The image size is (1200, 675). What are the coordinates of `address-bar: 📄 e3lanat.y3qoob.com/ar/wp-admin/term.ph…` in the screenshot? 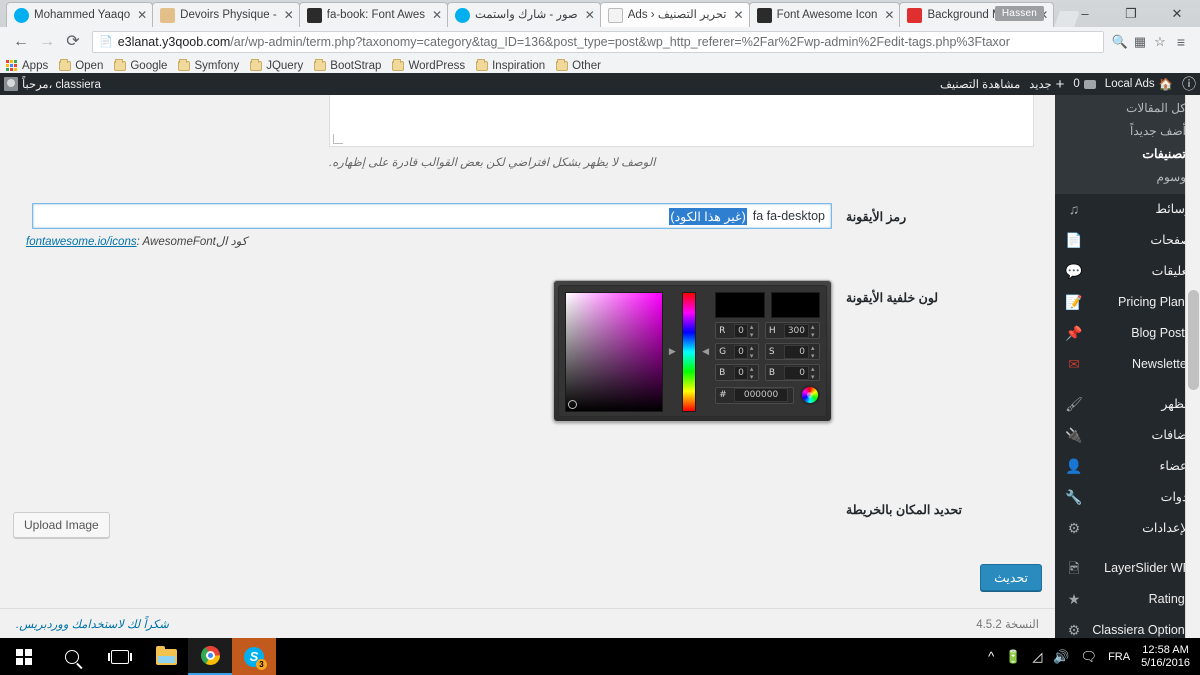 It's located at (598, 41).